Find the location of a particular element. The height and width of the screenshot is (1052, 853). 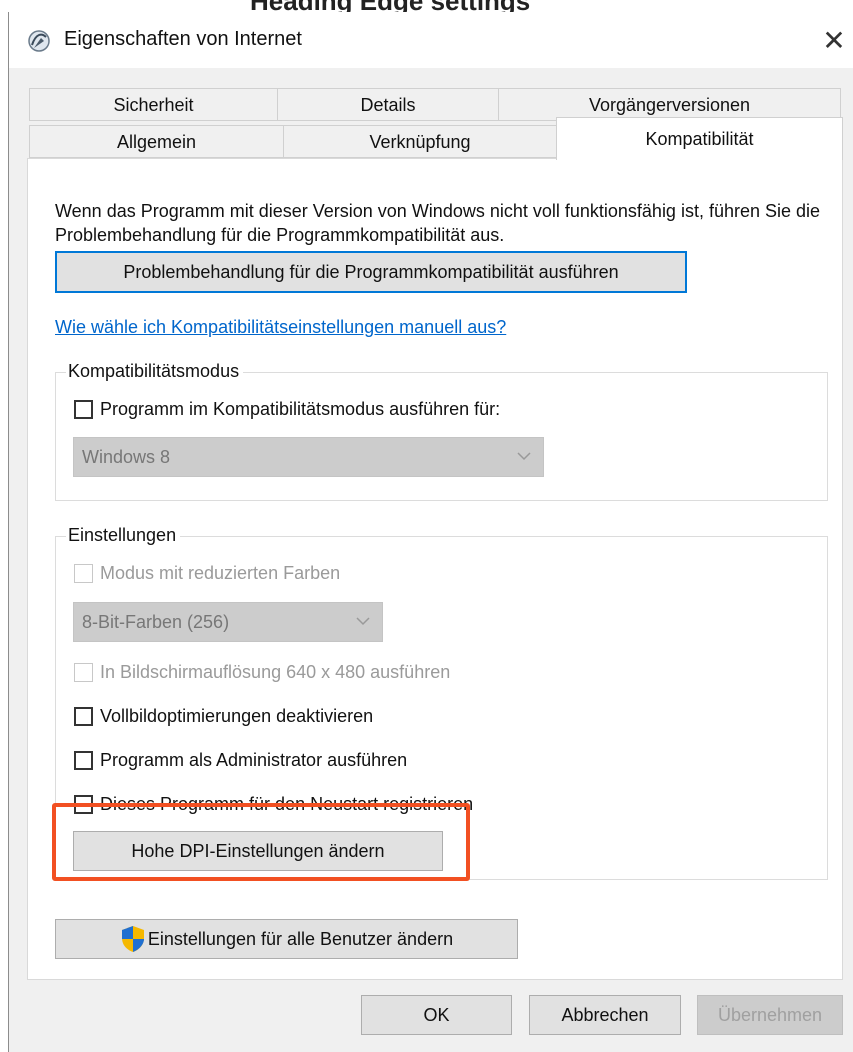

fullscreen-opt-checkbox is located at coordinates (83, 716).